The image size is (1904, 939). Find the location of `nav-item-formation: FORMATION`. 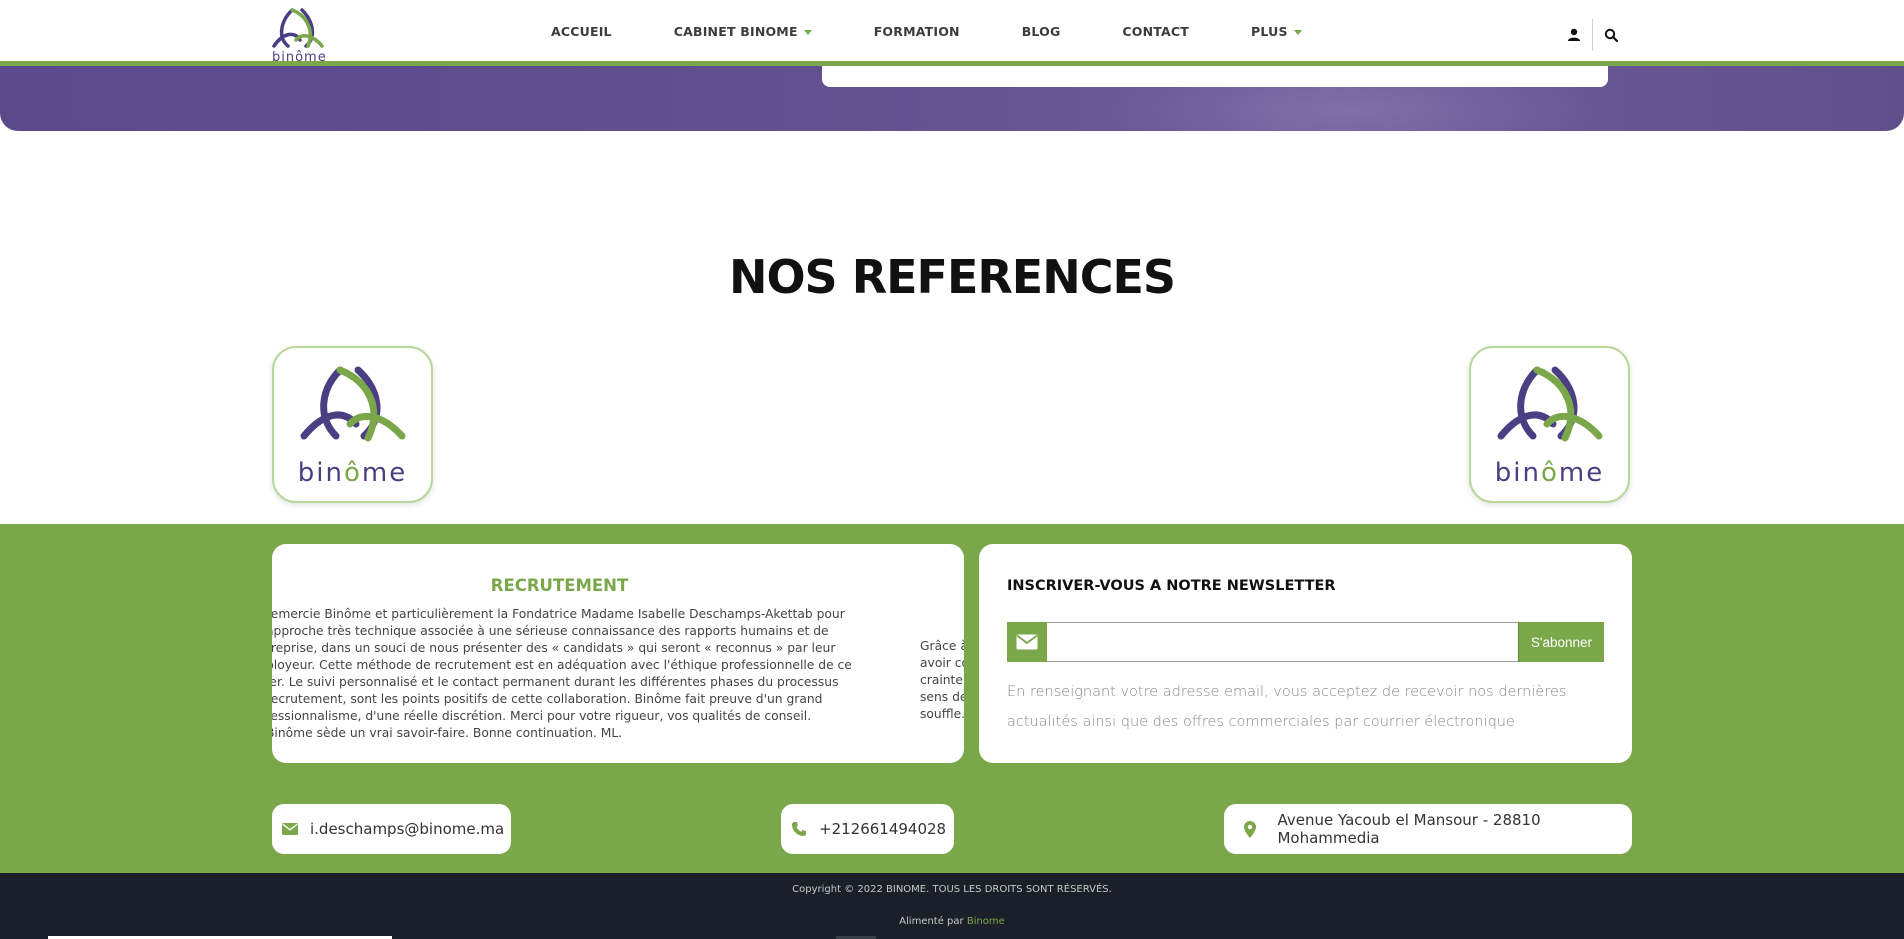

nav-item-formation: FORMATION is located at coordinates (917, 33).